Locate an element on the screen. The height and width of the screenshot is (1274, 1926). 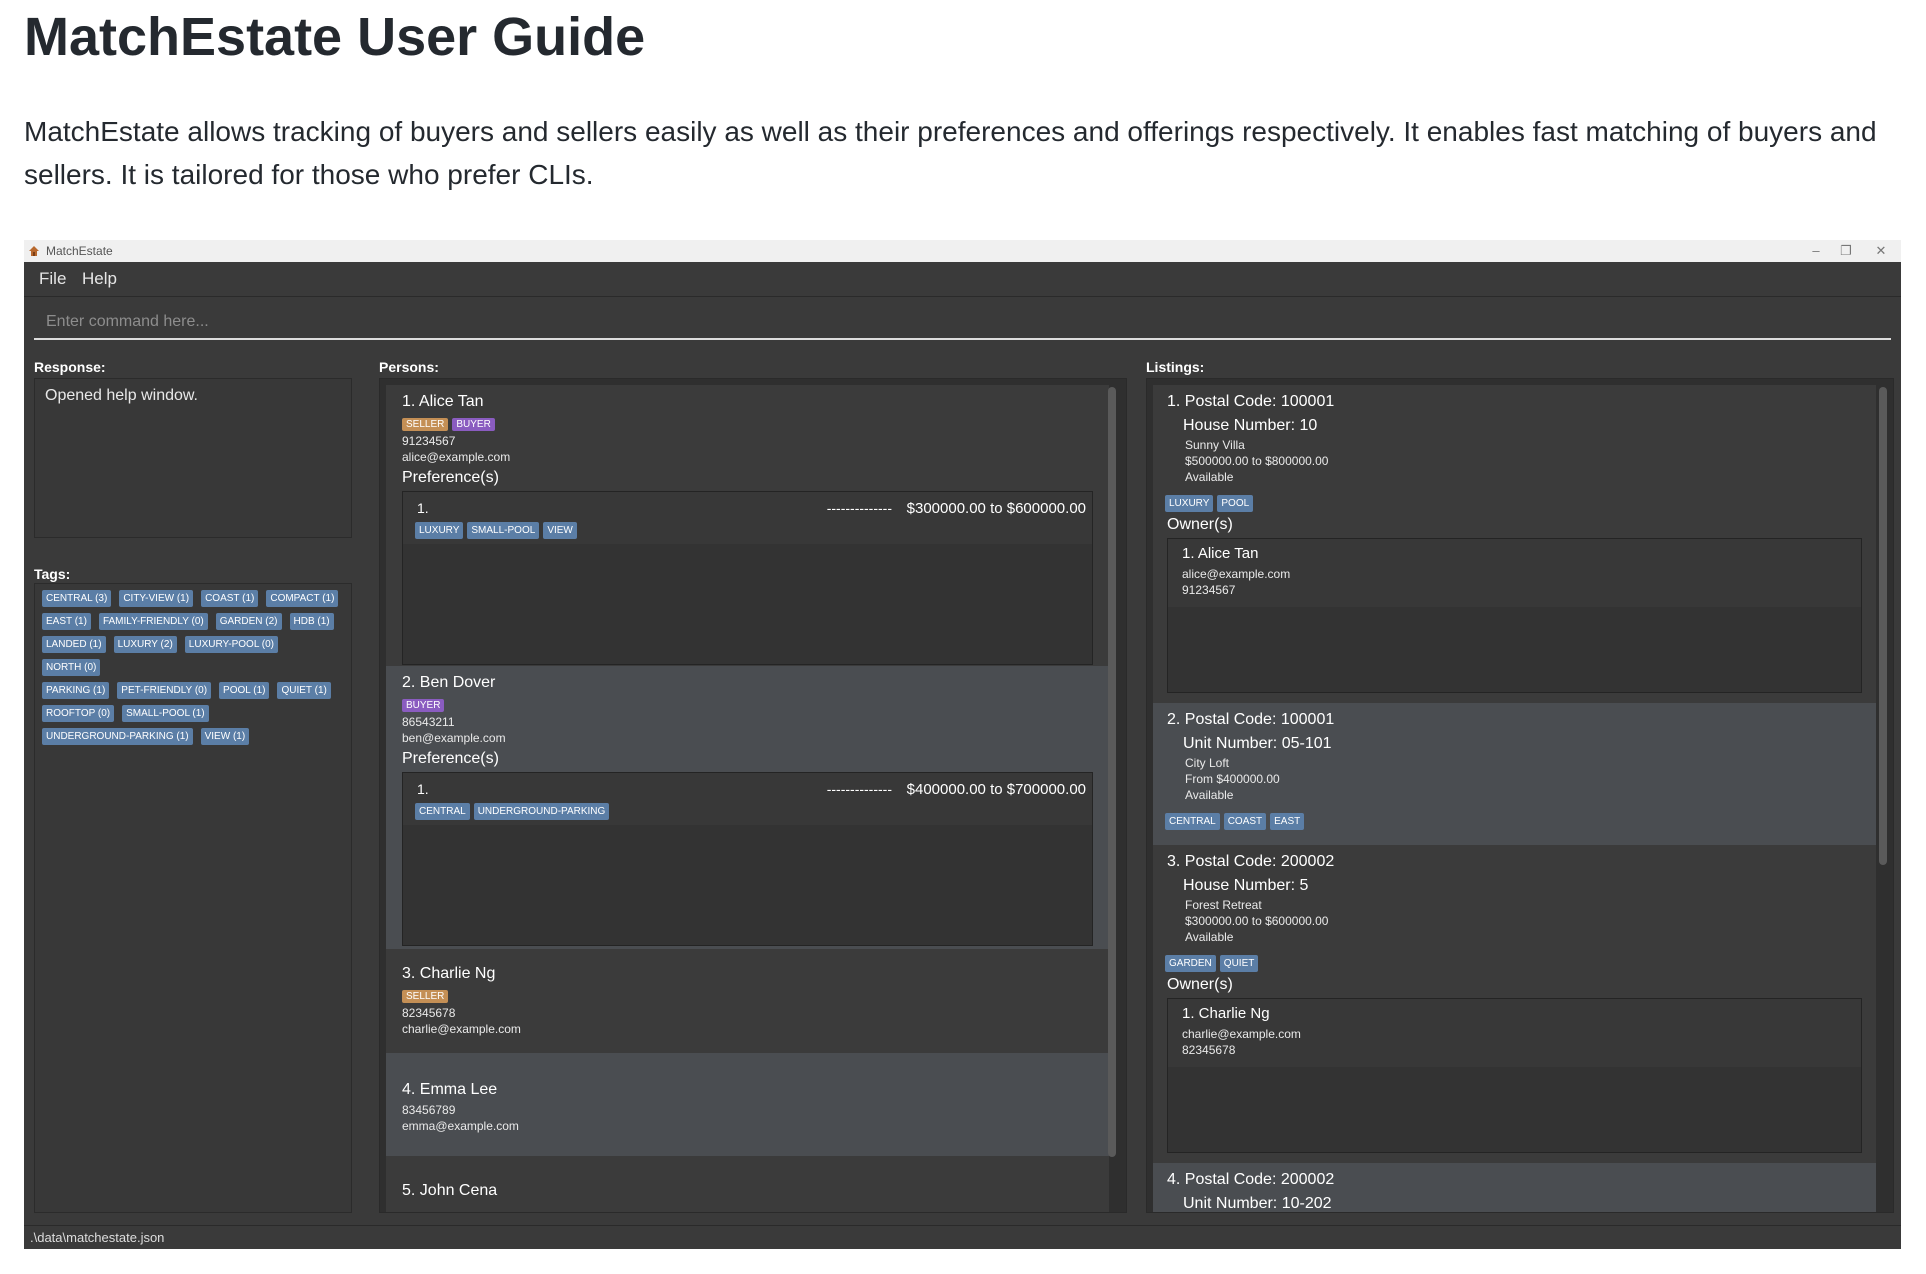
response-text: Opened help window. is located at coordinates (121, 395).